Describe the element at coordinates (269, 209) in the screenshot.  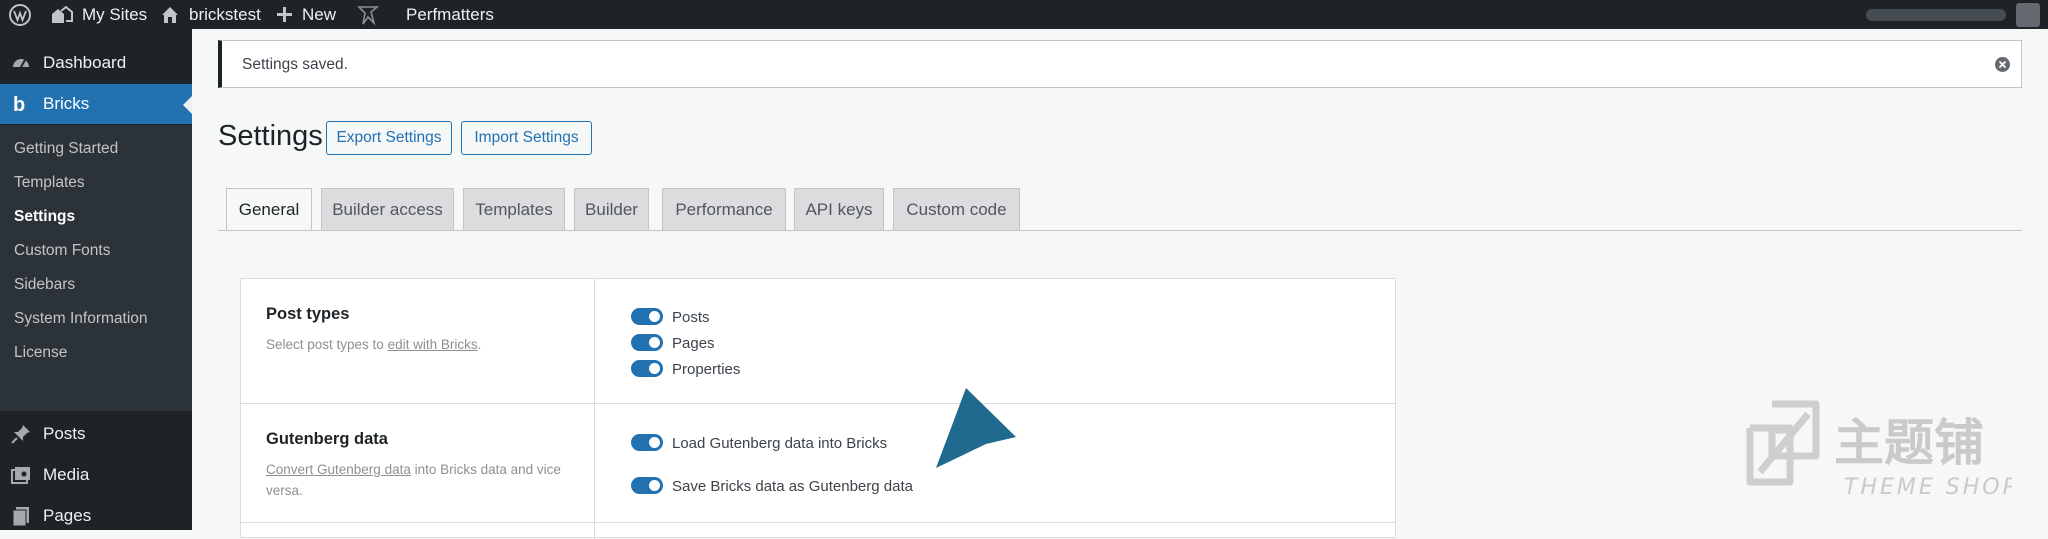
I see `tab-general: General` at that location.